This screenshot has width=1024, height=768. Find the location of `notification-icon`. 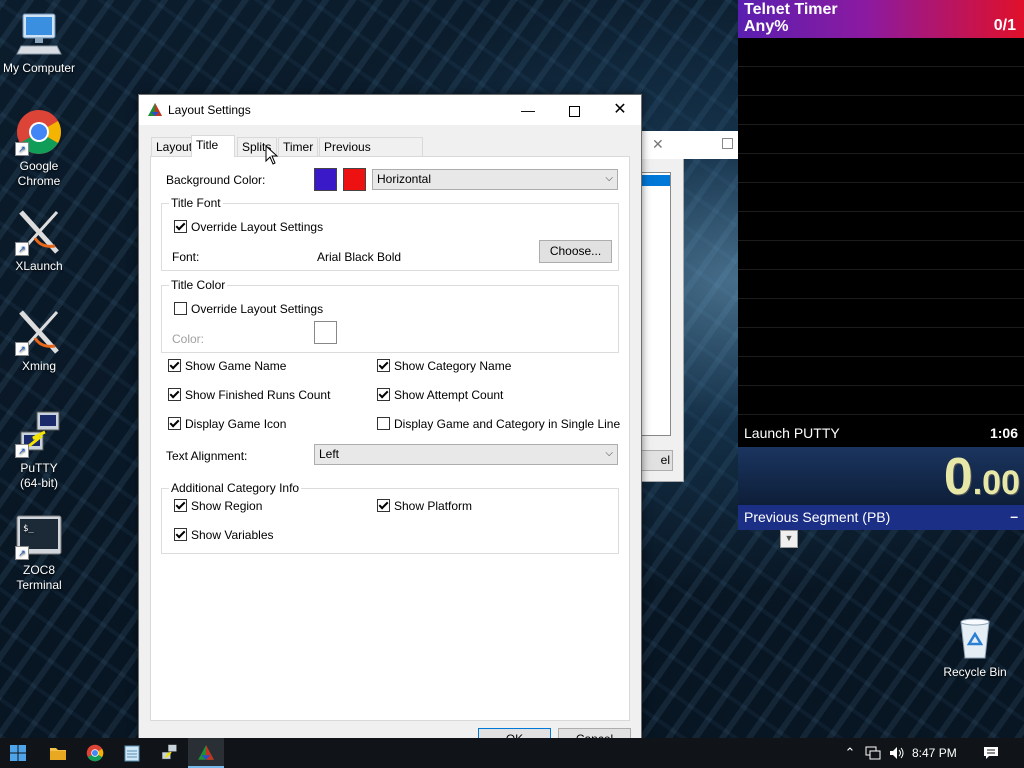

notification-icon is located at coordinates (991, 753).